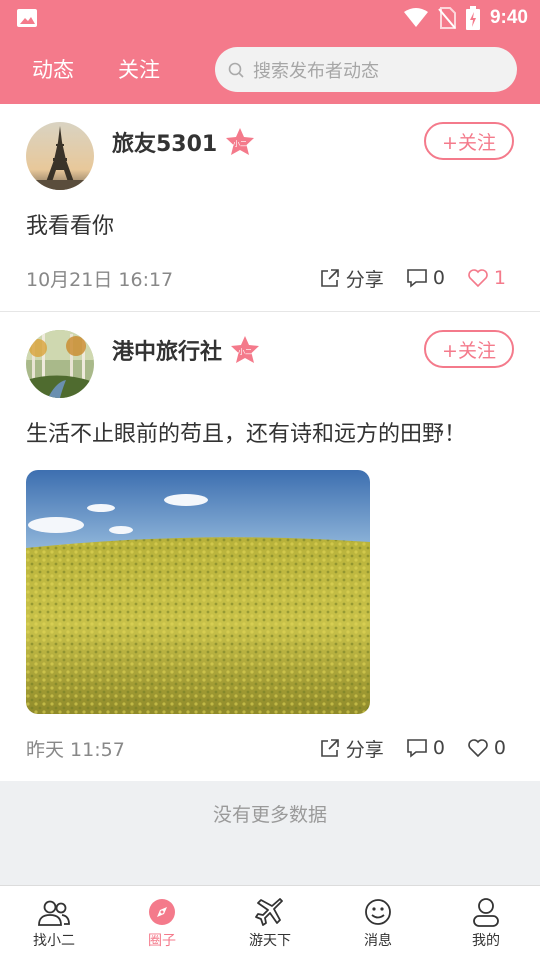 The height and width of the screenshot is (960, 540). What do you see at coordinates (96, 69) in the screenshot?
I see `top-tabs: 动态 关注` at bounding box center [96, 69].